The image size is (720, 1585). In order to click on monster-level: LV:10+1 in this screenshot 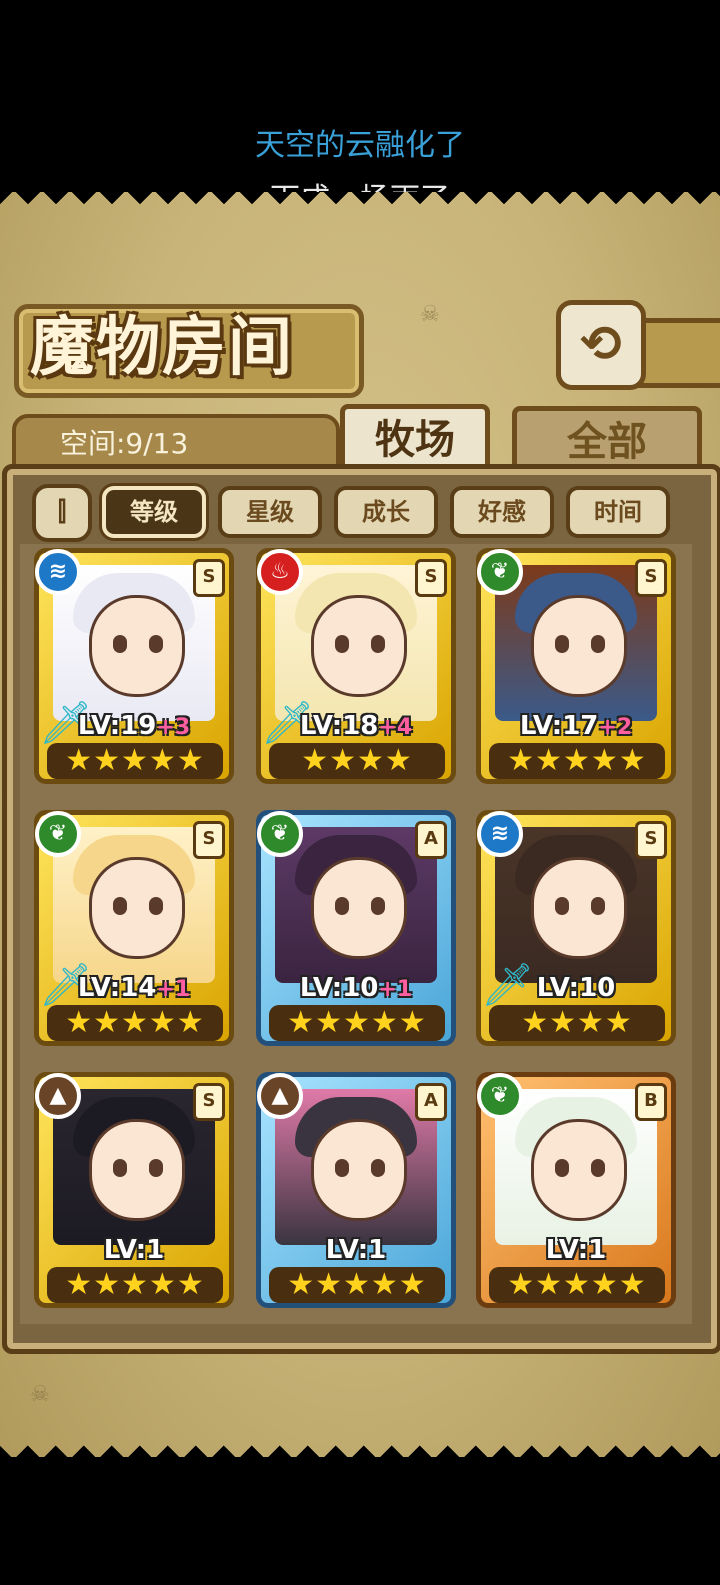, I will do `click(356, 988)`.